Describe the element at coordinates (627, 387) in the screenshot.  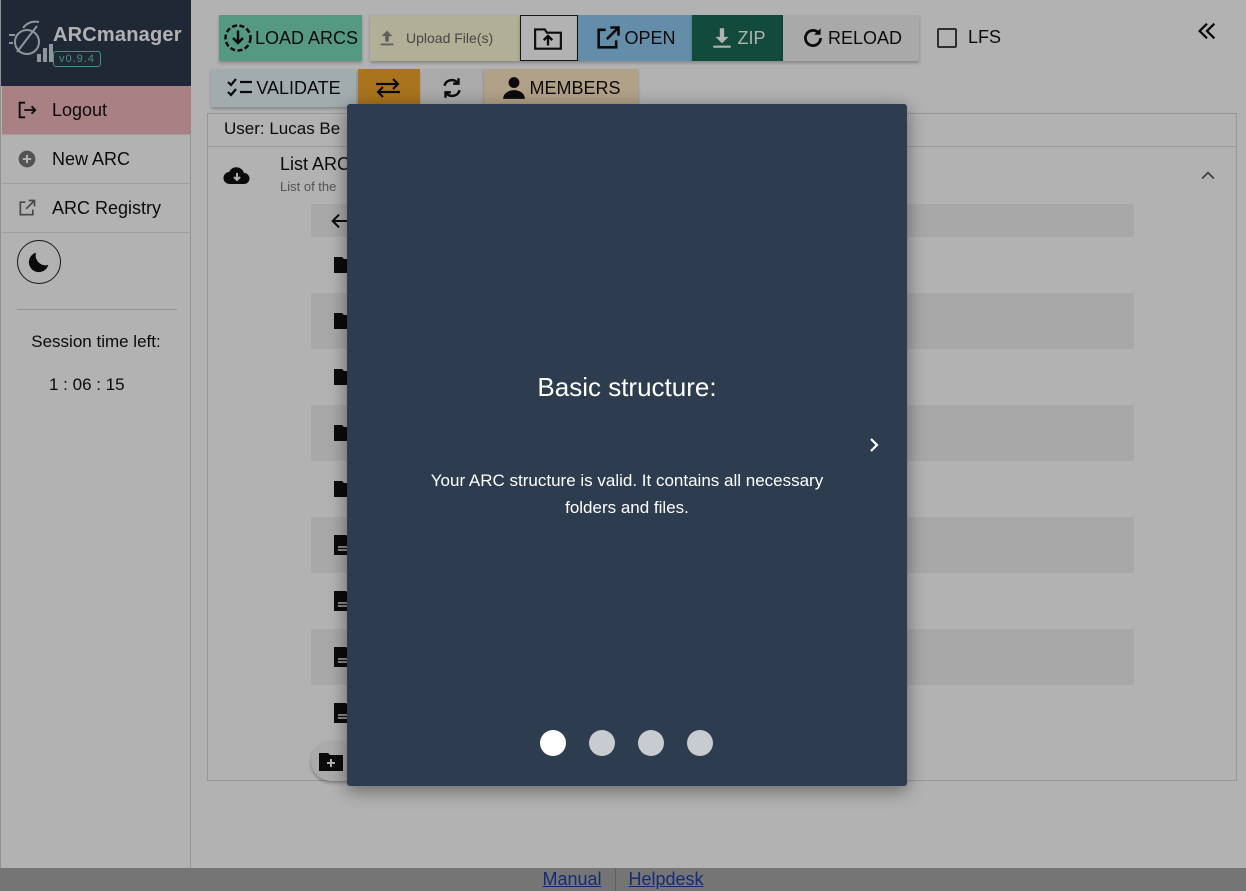
I see `modal-title: Basic structure:` at that location.